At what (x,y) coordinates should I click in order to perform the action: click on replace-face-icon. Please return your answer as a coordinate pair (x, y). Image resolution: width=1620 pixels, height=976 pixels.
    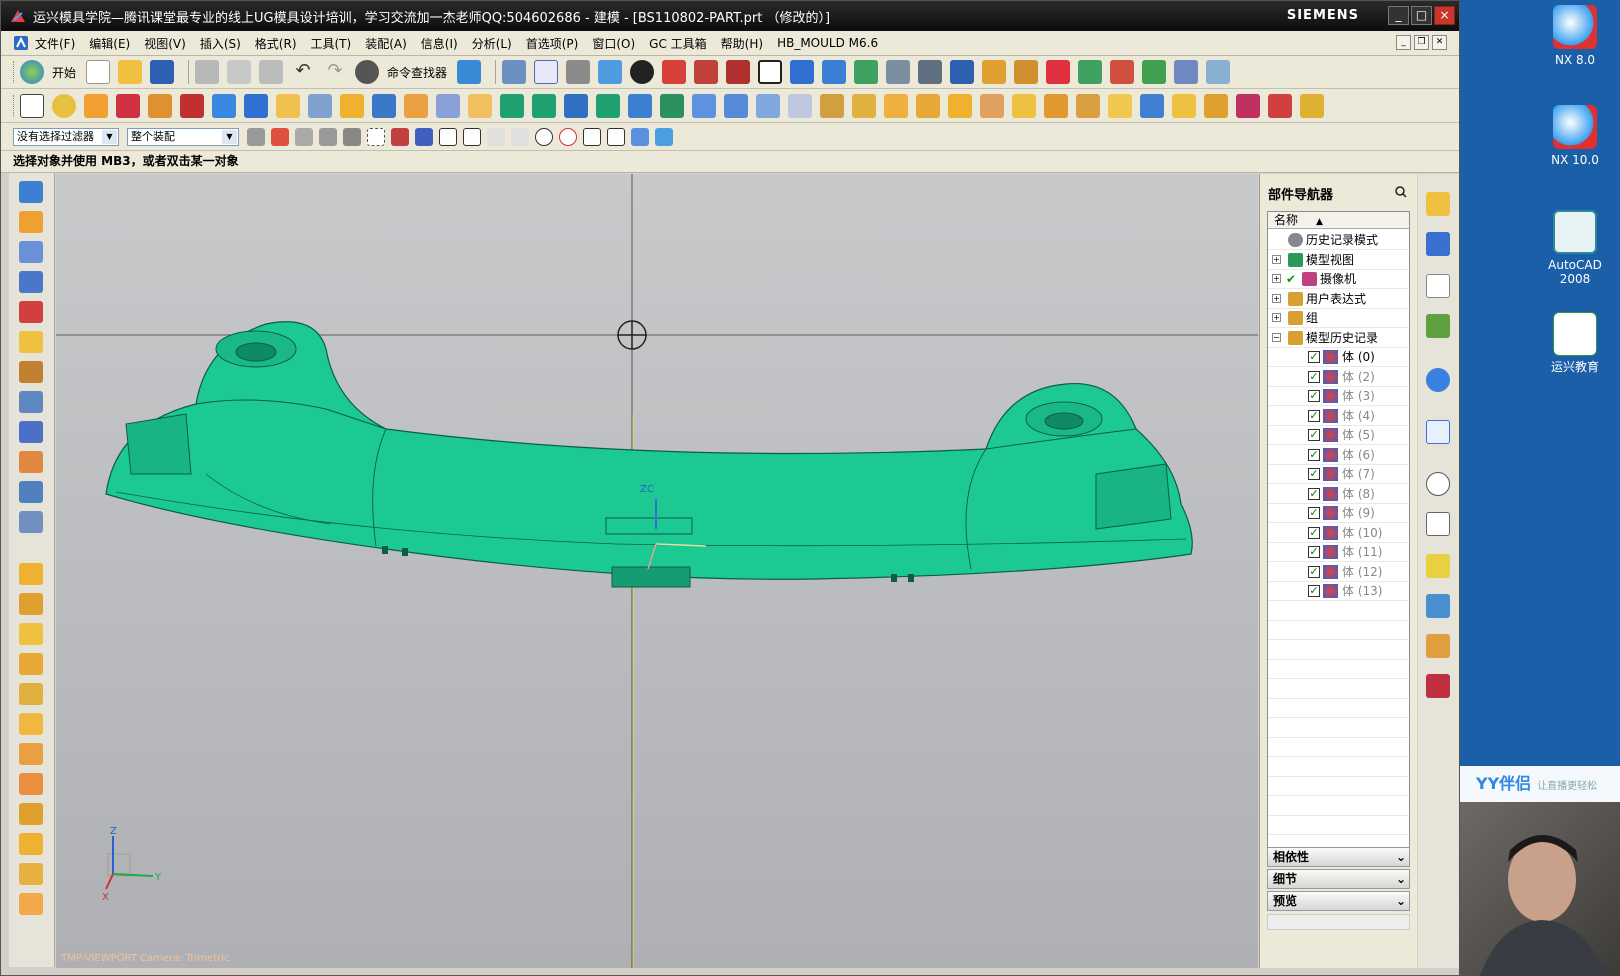
    Looking at the image, I should click on (832, 105).